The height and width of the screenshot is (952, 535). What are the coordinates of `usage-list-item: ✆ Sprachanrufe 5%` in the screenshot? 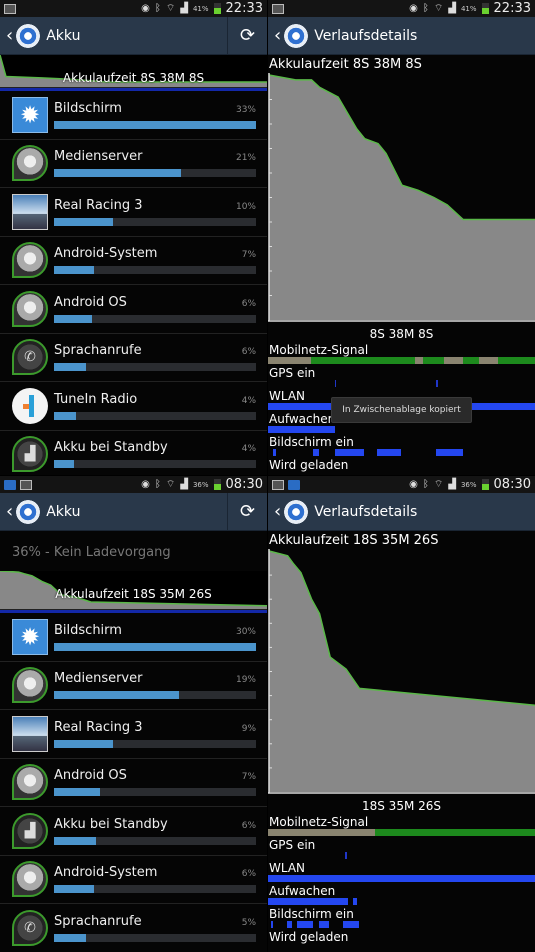 It's located at (133, 928).